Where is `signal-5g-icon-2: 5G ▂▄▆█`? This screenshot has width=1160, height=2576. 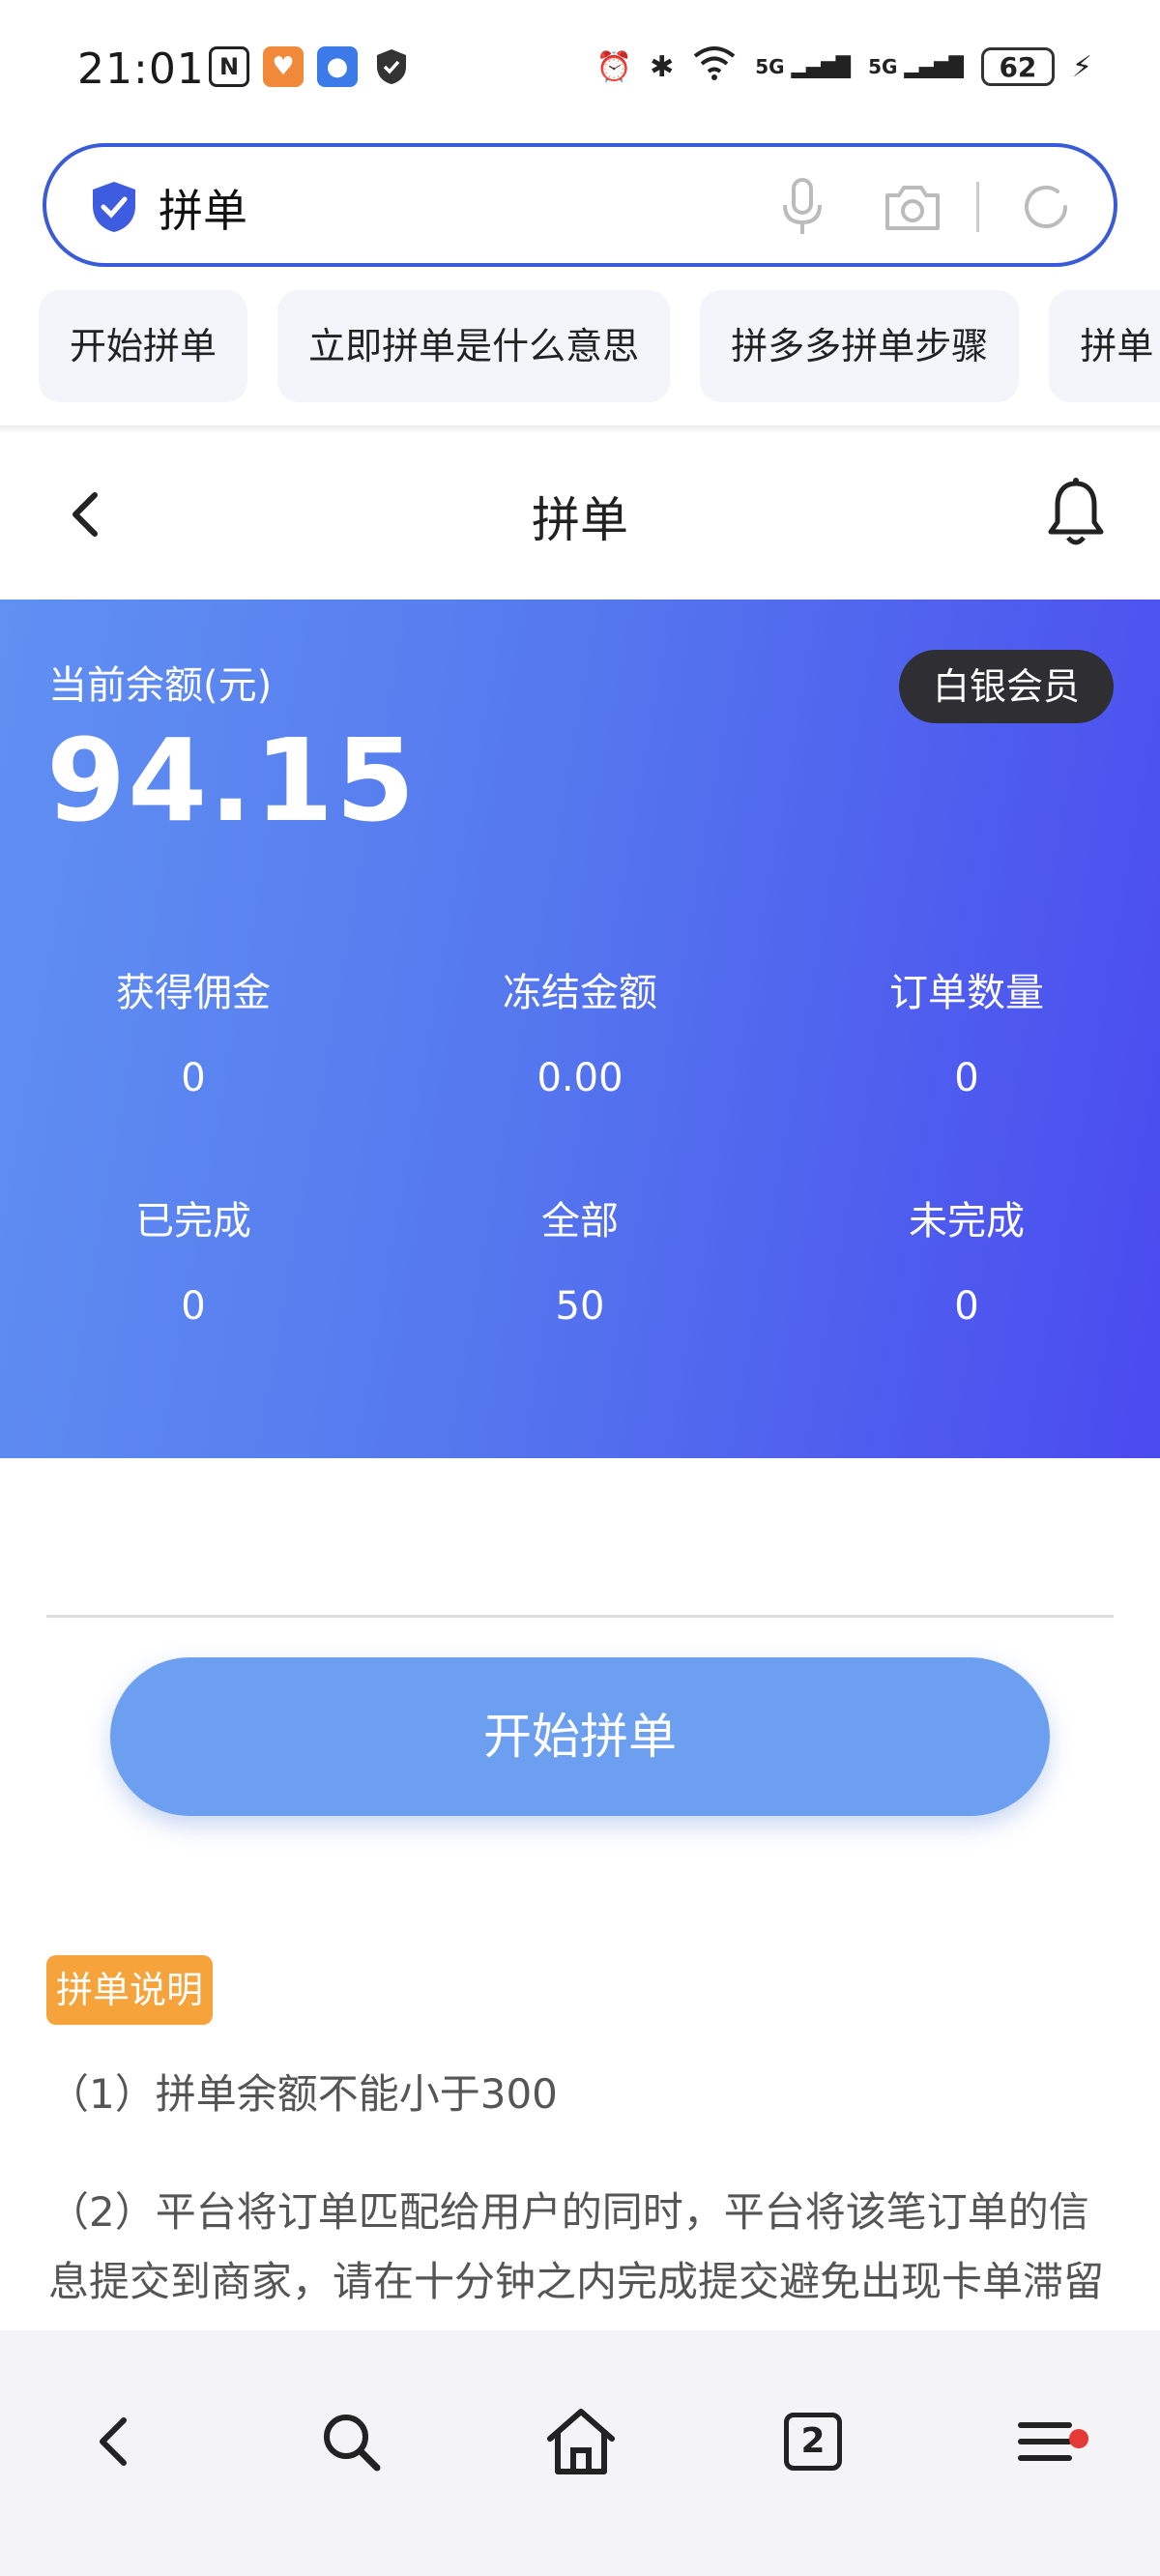
signal-5g-icon-2: 5G ▂▄▆█ is located at coordinates (916, 66).